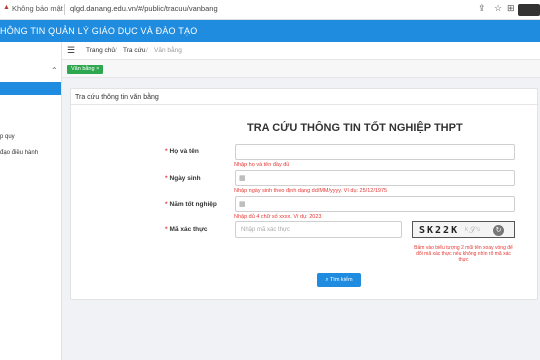 This screenshot has width=540, height=360. Describe the element at coordinates (529, 10) in the screenshot. I see `profile-avatar` at that location.